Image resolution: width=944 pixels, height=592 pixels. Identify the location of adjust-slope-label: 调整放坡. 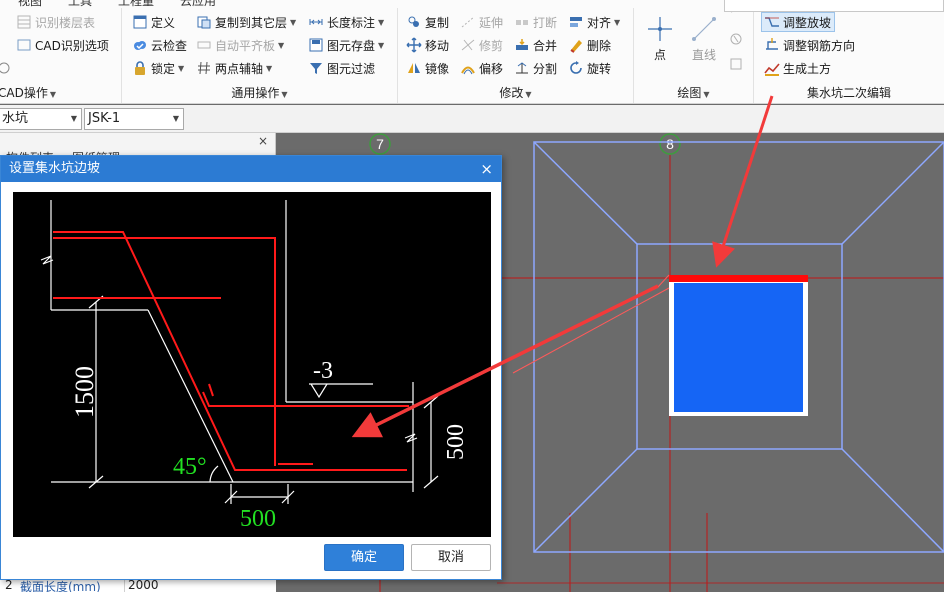
(807, 22).